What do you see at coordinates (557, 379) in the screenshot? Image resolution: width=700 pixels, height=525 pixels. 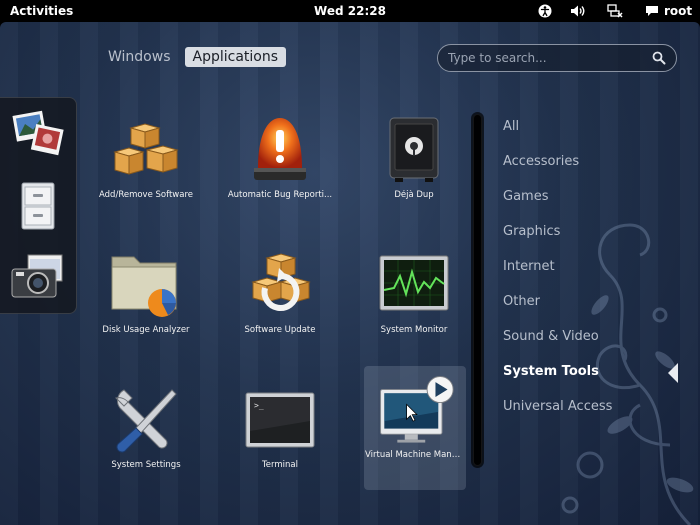 I see `category-system-tools: System Tools` at bounding box center [557, 379].